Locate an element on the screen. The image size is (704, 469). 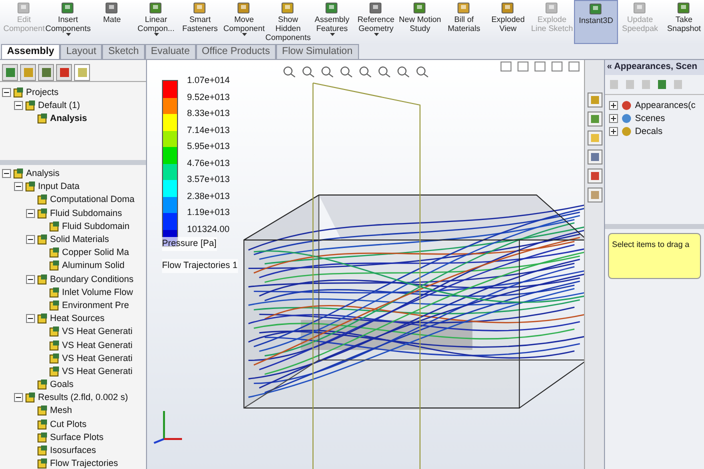
tree-item: Goals is located at coordinates (62, 385).